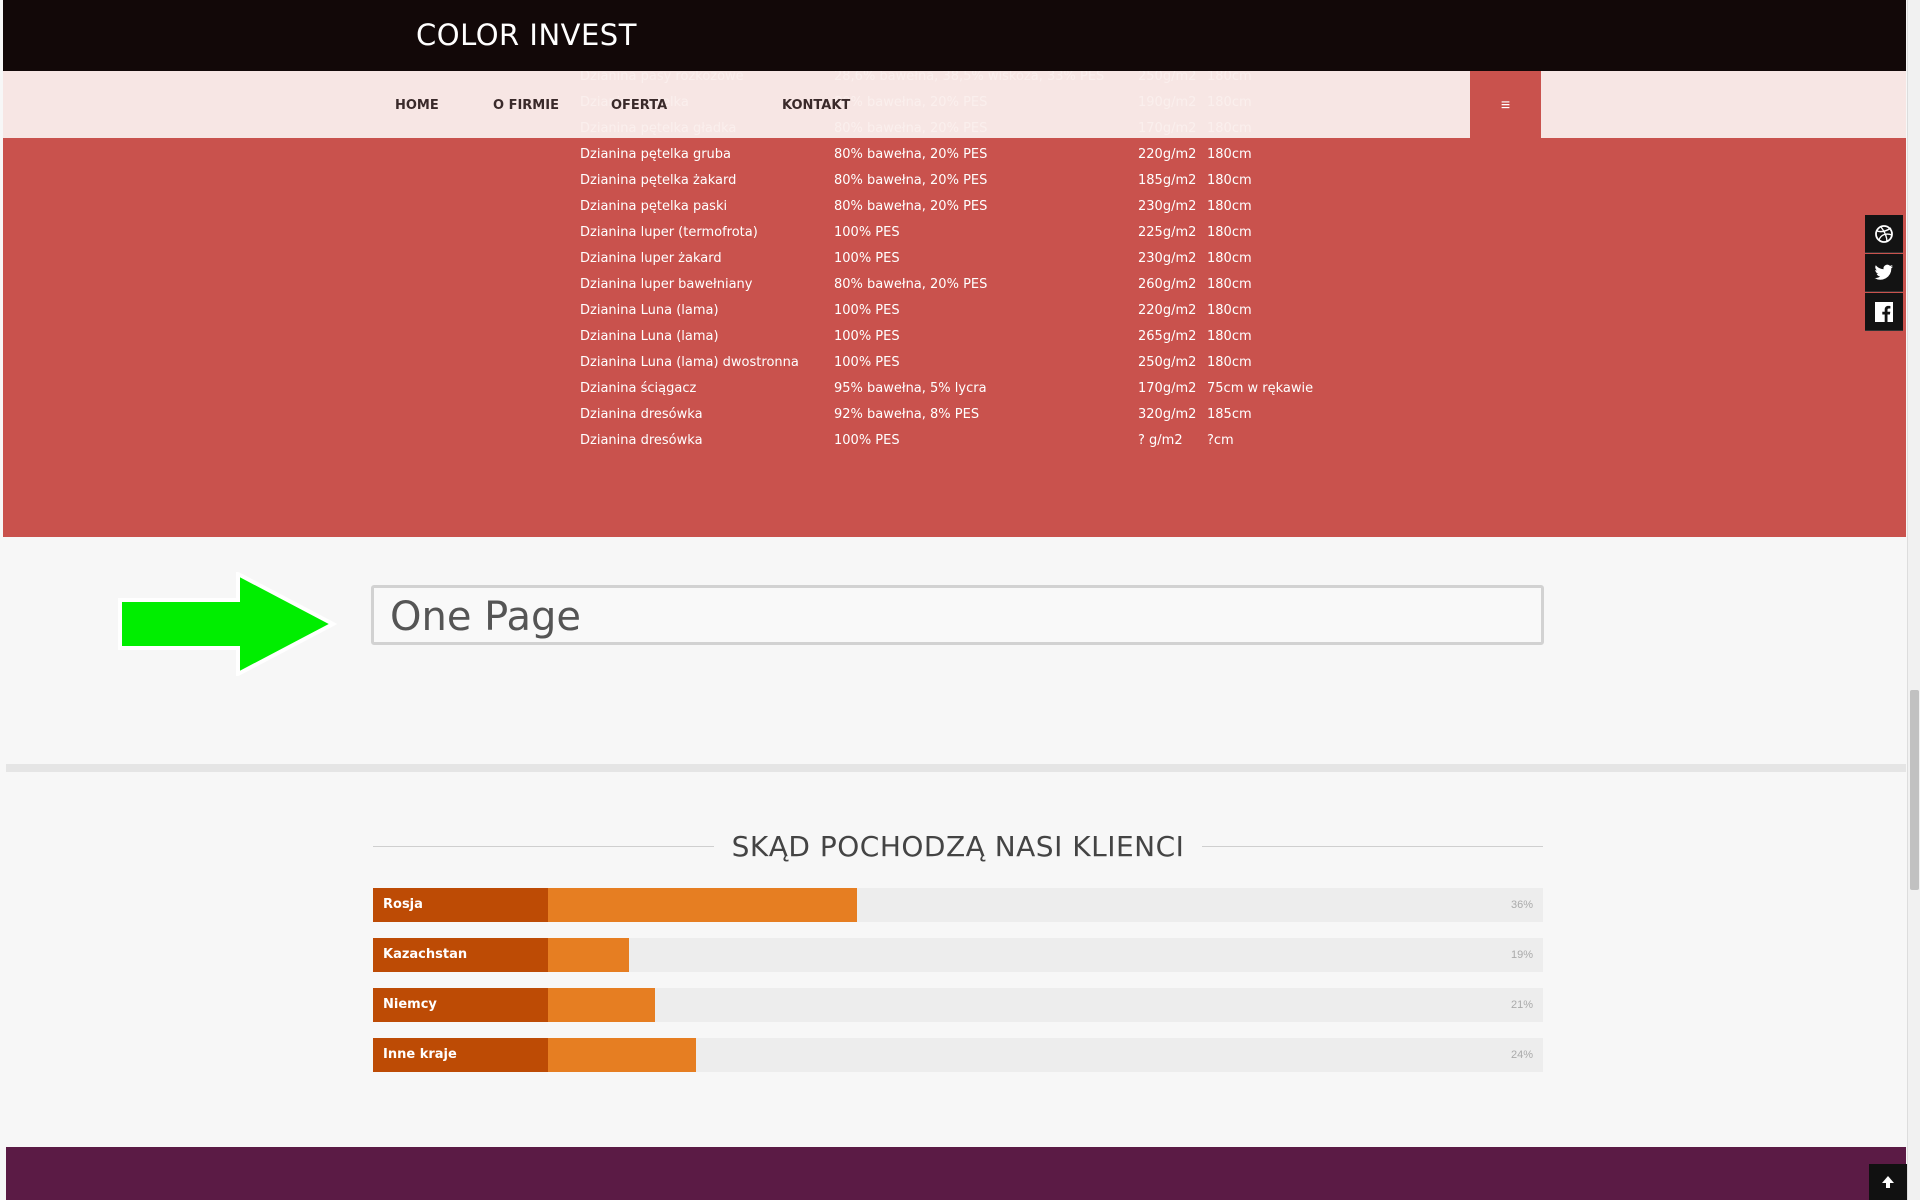 The width and height of the screenshot is (1920, 1200). Describe the element at coordinates (460, 1005) in the screenshot. I see `client-bar-label: Niemcy` at that location.